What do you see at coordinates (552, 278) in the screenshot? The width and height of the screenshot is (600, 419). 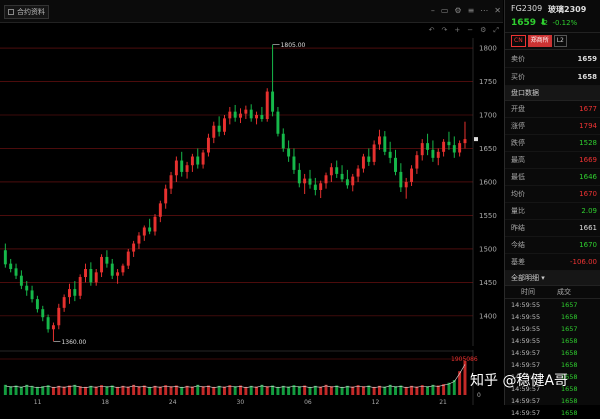 I see `tick-detail-dropdown: 全部明细 ▾` at bounding box center [552, 278].